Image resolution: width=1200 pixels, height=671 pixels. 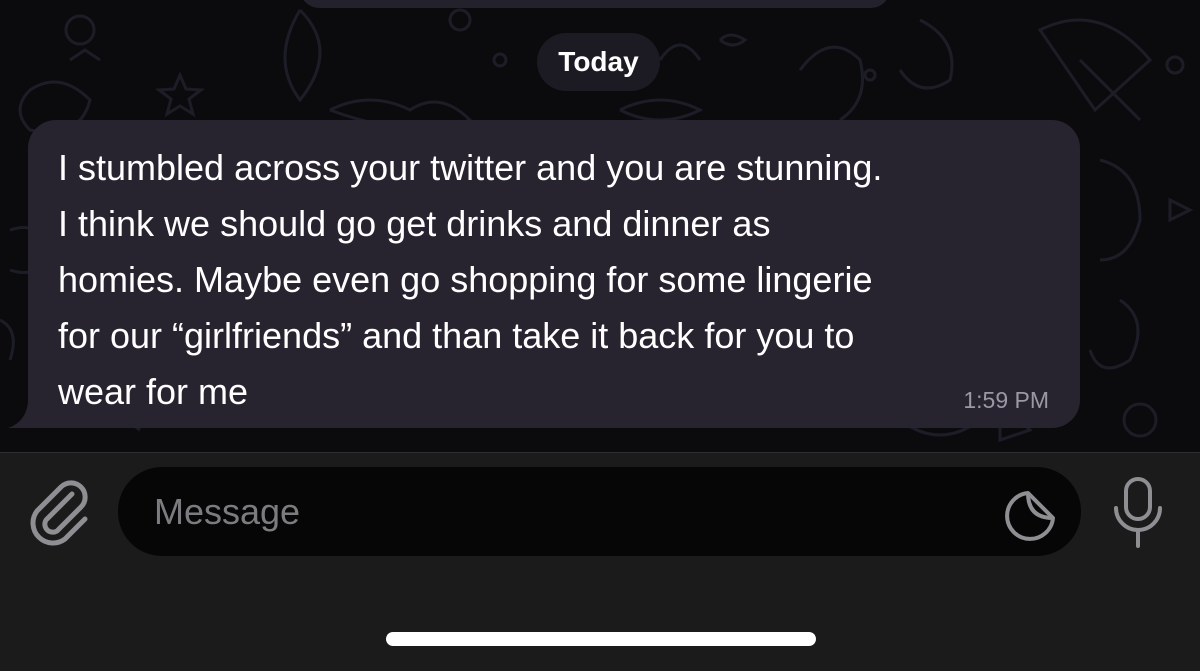 I want to click on message-placeholder: Message, so click(x=227, y=511).